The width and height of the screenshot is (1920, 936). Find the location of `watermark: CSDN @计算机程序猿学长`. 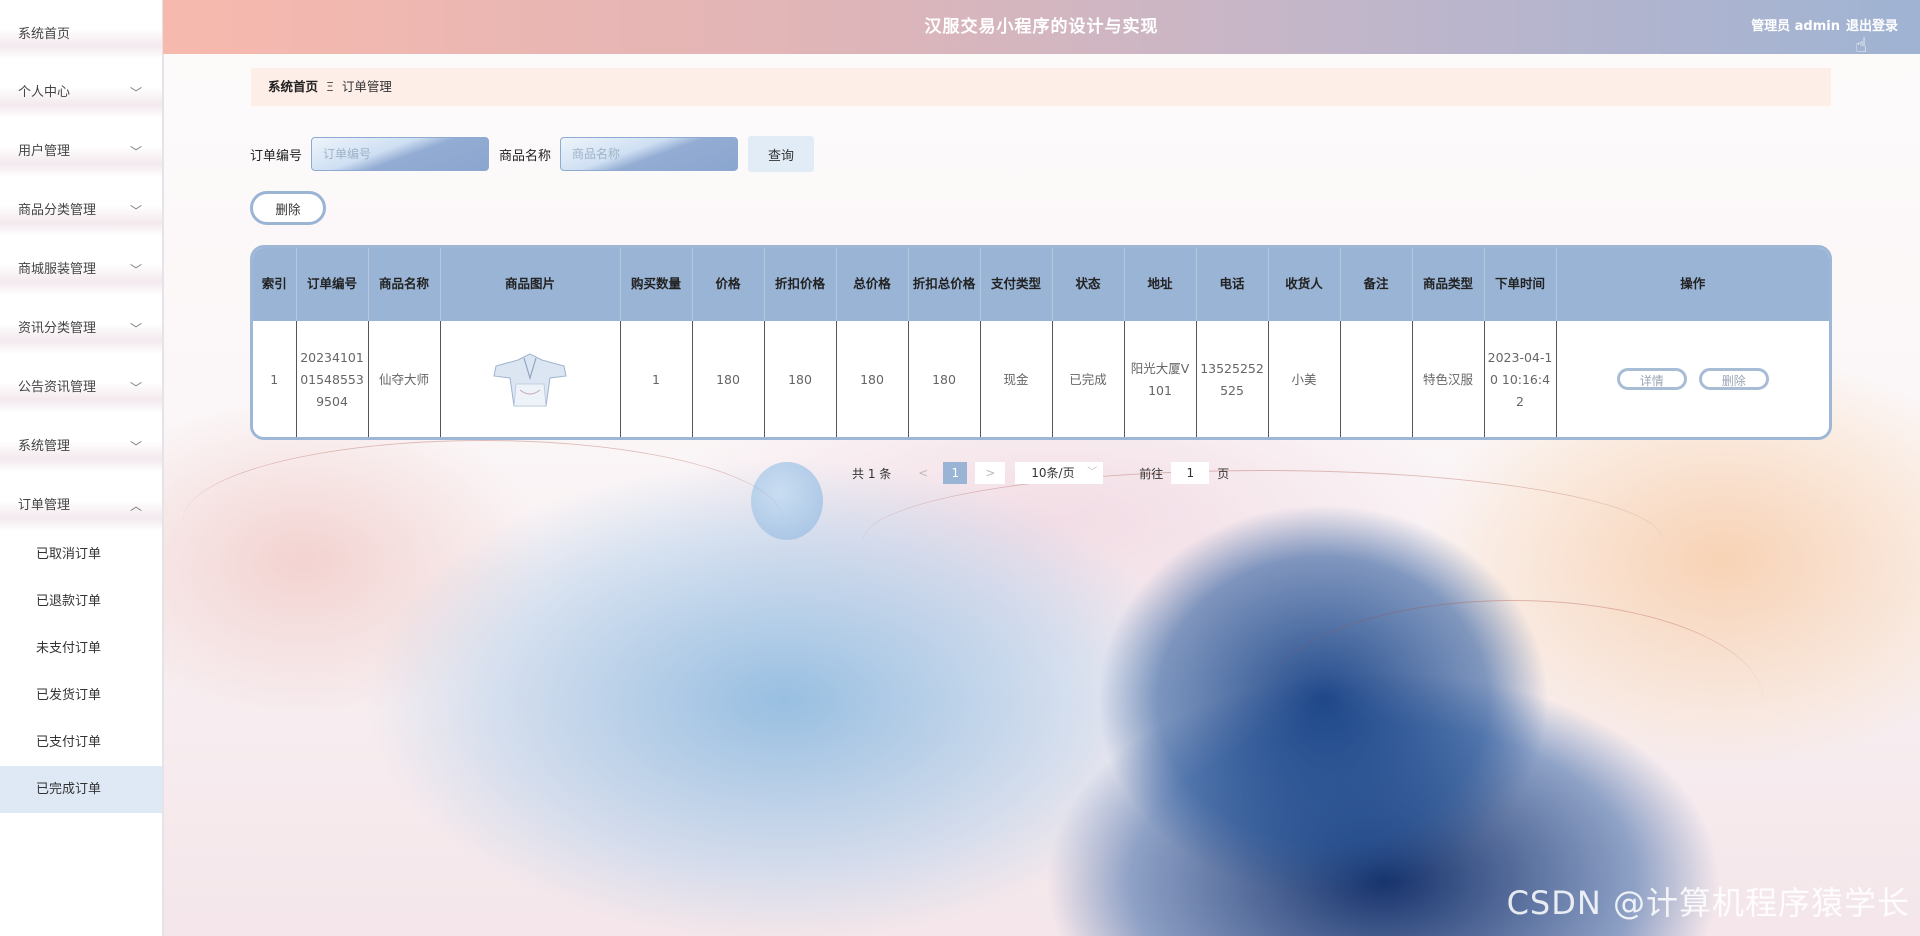

watermark: CSDN @计算机程序猿学长 is located at coordinates (1708, 903).